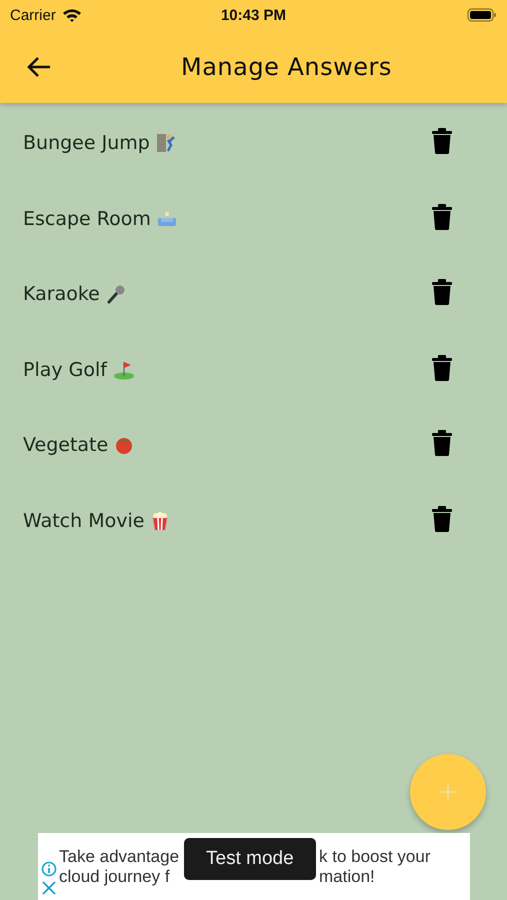 The image size is (507, 900). Describe the element at coordinates (86, 143) in the screenshot. I see `answer-label: Bungee Jump` at that location.